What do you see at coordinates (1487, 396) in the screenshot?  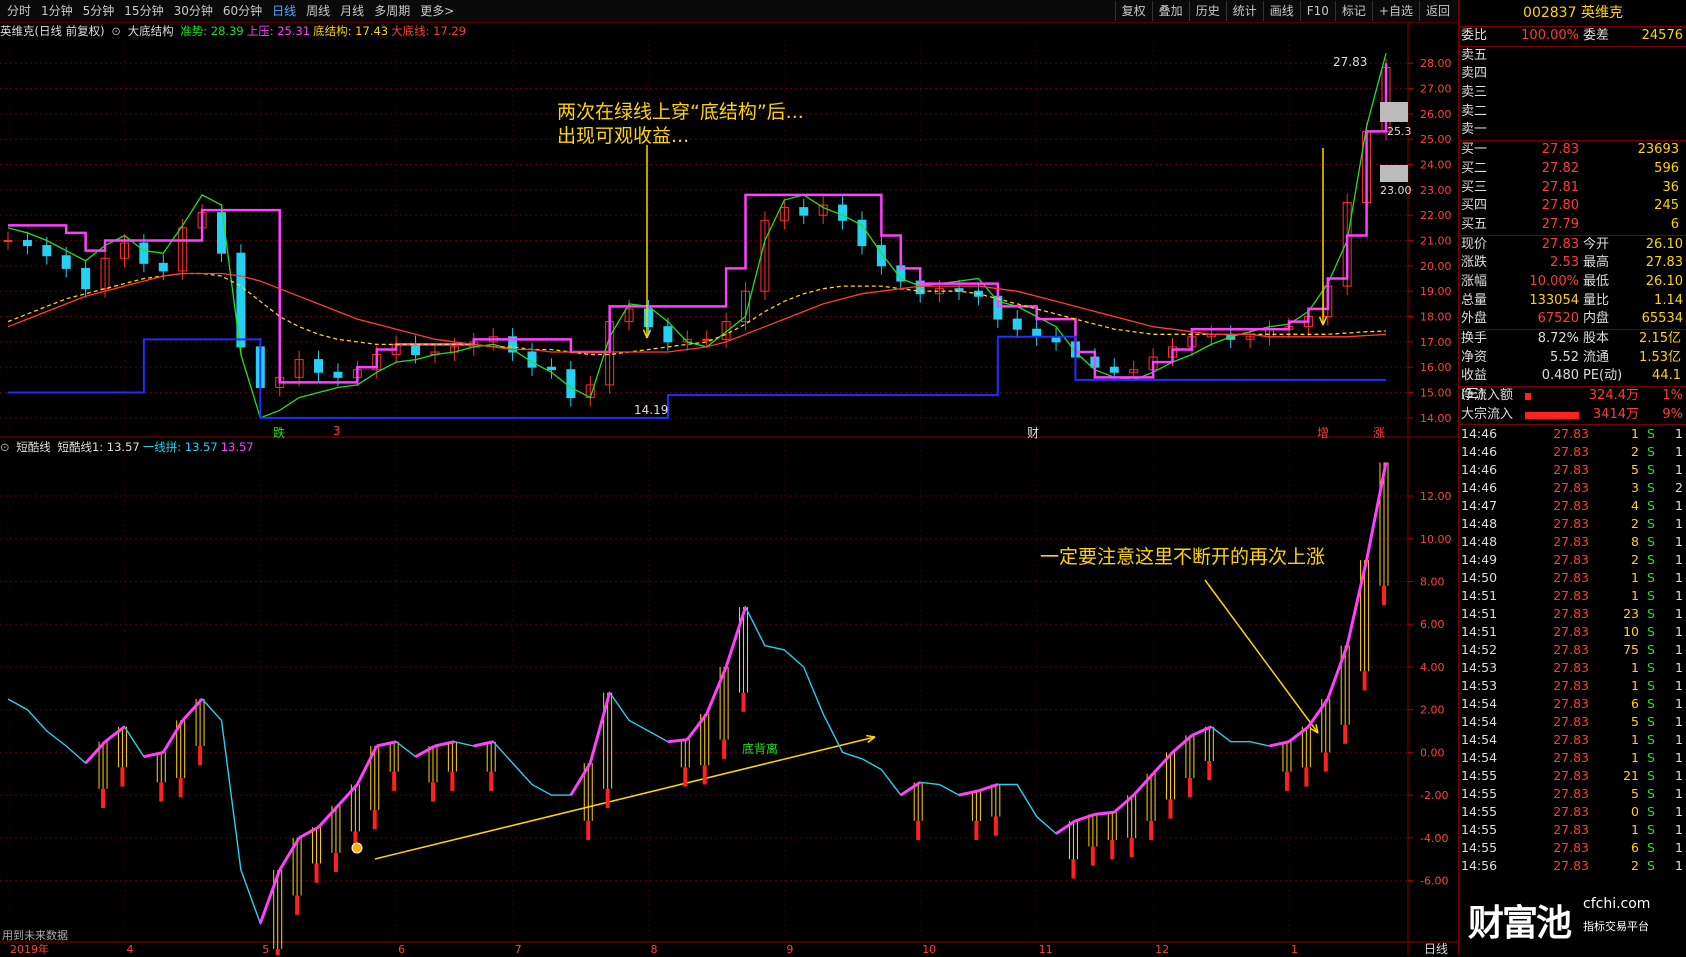 I see `flow-label: 净流入额` at bounding box center [1487, 396].